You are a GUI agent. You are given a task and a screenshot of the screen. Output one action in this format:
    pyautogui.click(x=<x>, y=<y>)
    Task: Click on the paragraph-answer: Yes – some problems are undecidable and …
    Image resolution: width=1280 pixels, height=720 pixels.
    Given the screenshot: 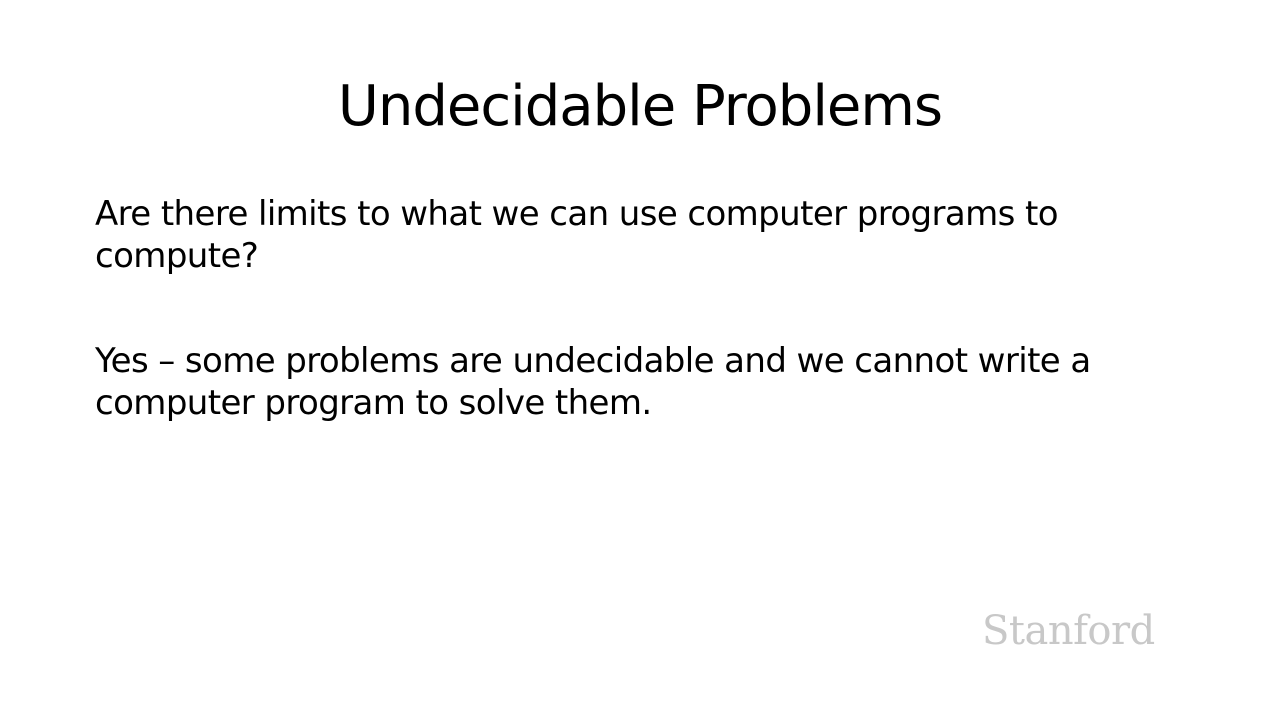 What is the action you would take?
    pyautogui.click(x=593, y=382)
    